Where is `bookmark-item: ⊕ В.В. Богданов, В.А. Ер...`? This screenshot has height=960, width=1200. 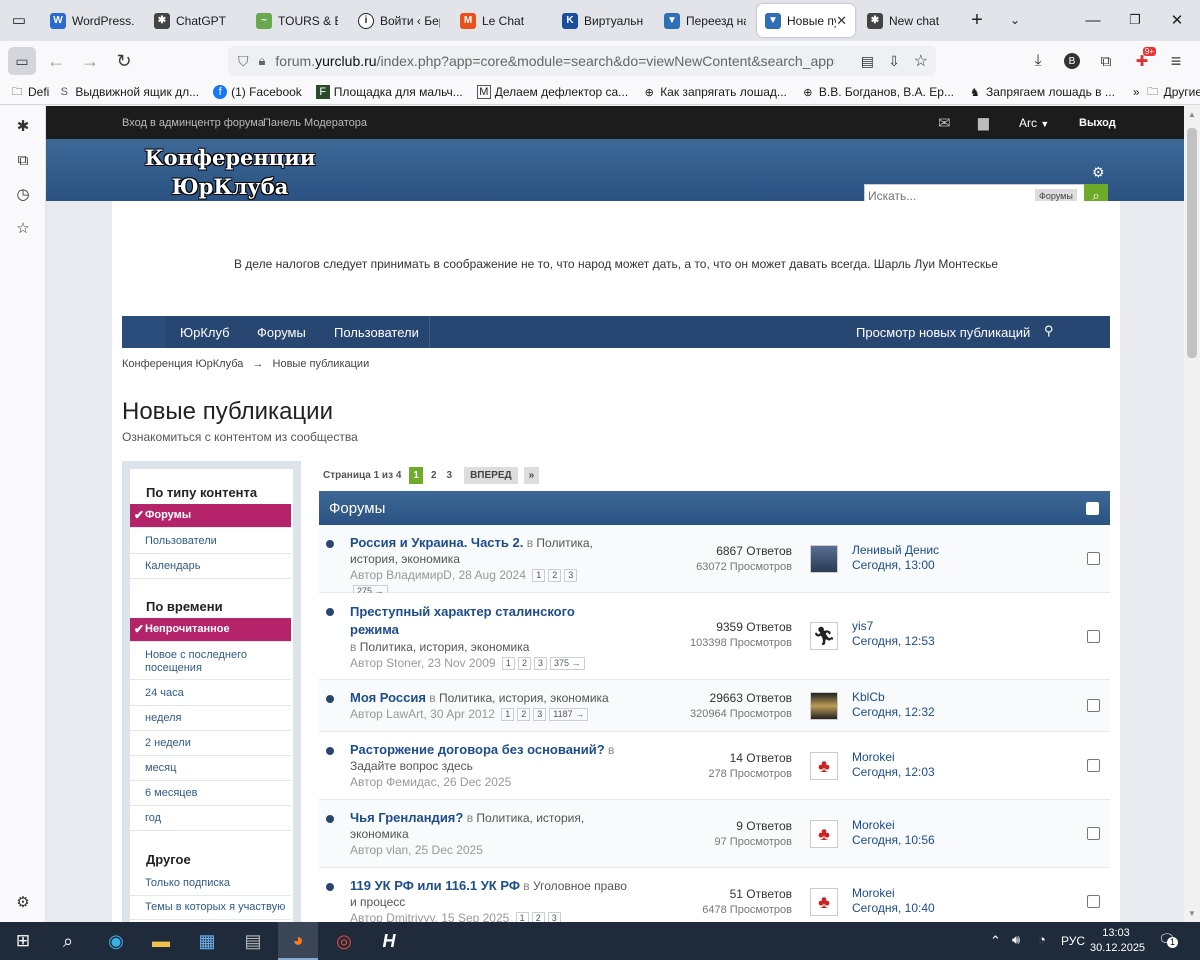
bookmark-item: ⊕ В.В. Богданов, В.А. Ер... is located at coordinates (877, 92).